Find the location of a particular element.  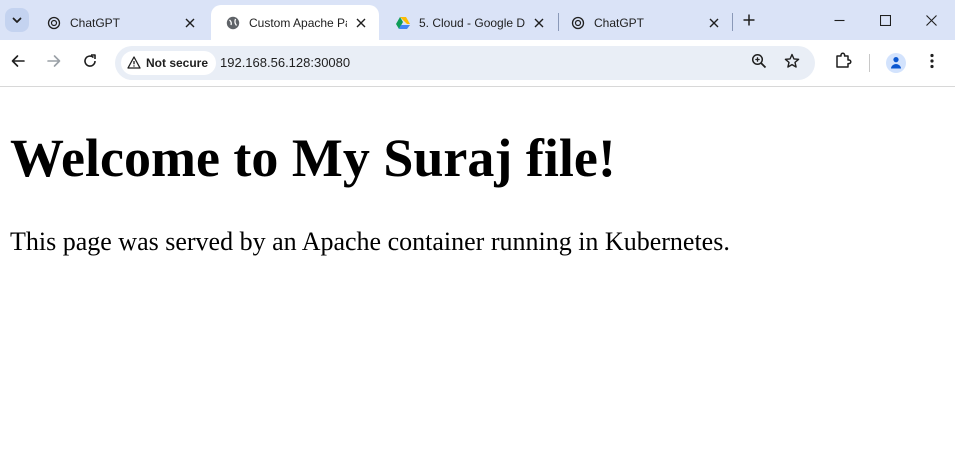

reload-icon is located at coordinates (90, 63).